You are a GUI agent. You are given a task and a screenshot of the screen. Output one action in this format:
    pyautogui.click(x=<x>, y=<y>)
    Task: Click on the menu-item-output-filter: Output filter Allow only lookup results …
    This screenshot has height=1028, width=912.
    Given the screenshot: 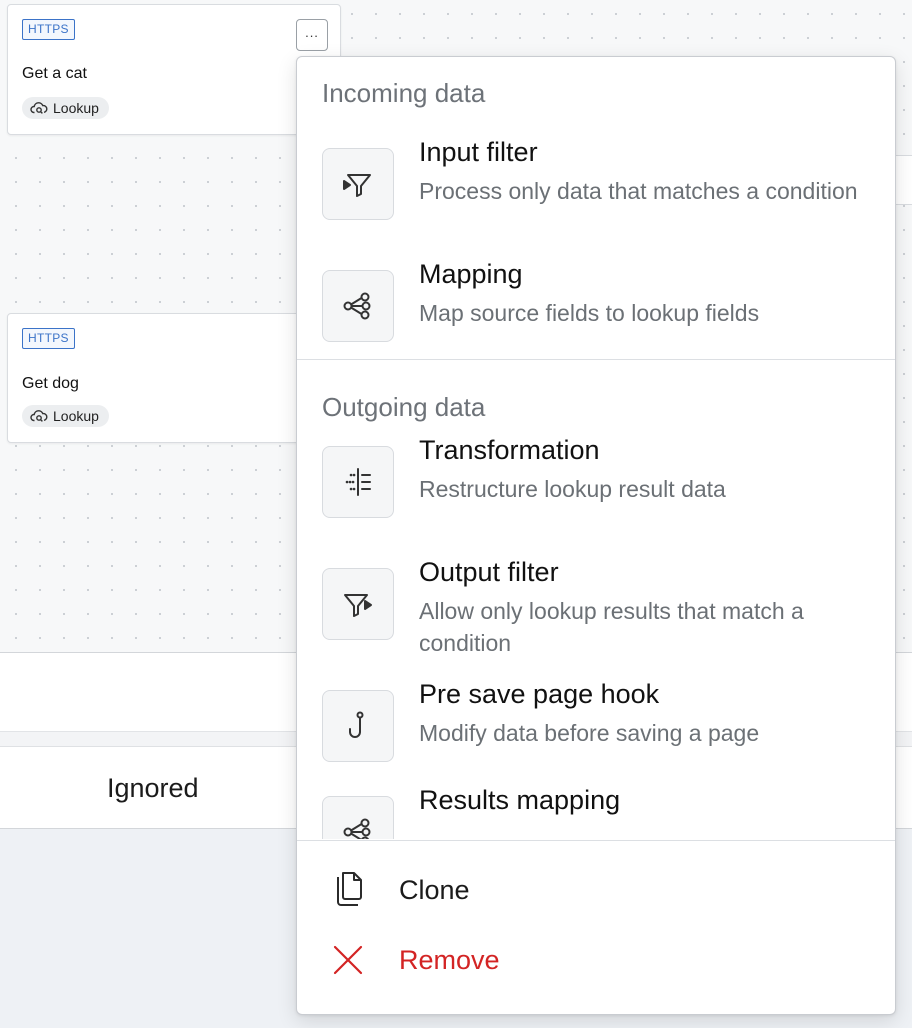 What is the action you would take?
    pyautogui.click(x=602, y=606)
    